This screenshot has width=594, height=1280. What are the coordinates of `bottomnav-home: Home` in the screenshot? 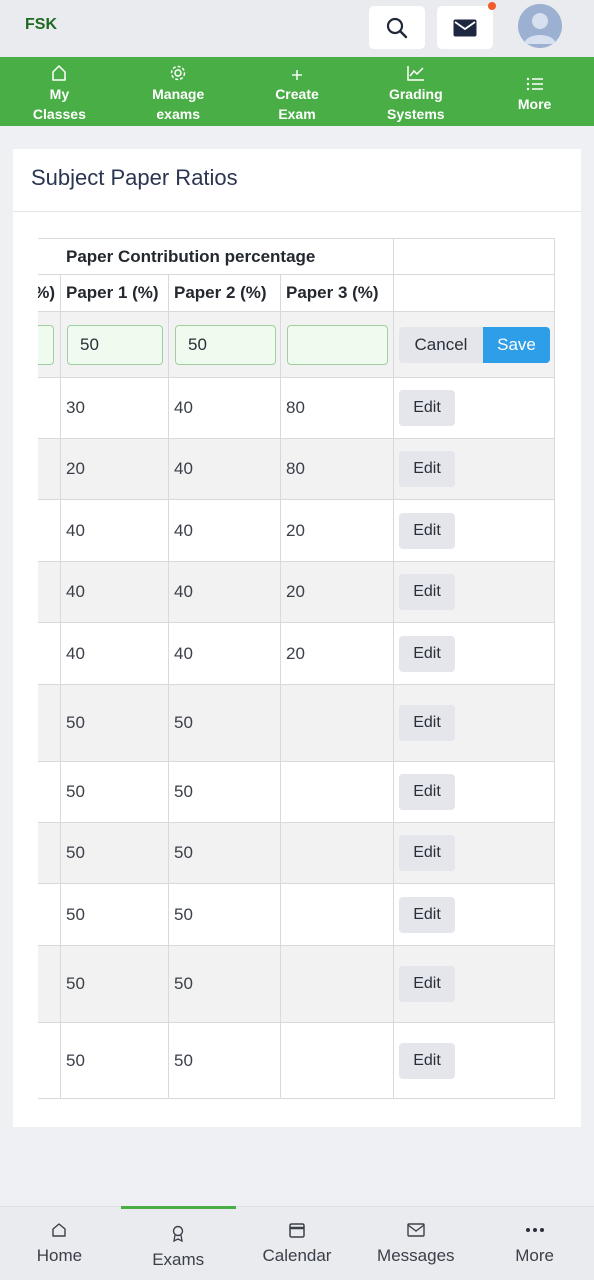 It's located at (59, 1243).